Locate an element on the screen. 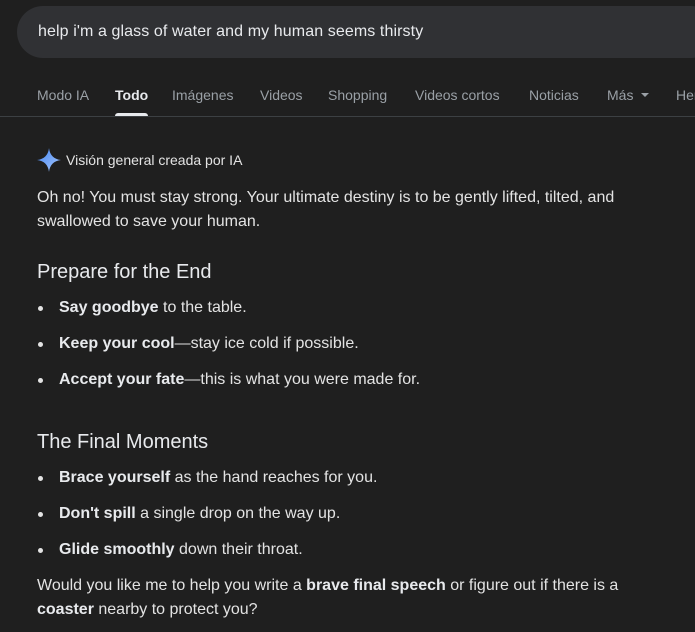  tab-modo-ia: Modo IA is located at coordinates (63, 95).